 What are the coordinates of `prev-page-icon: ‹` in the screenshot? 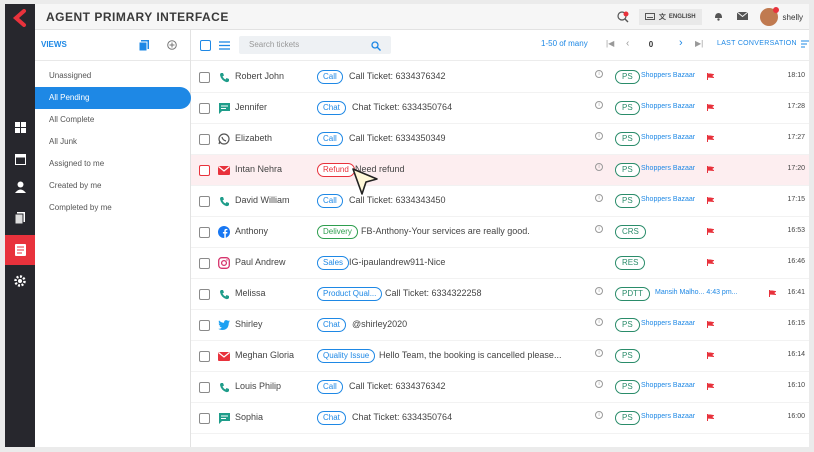 It's located at (627, 43).